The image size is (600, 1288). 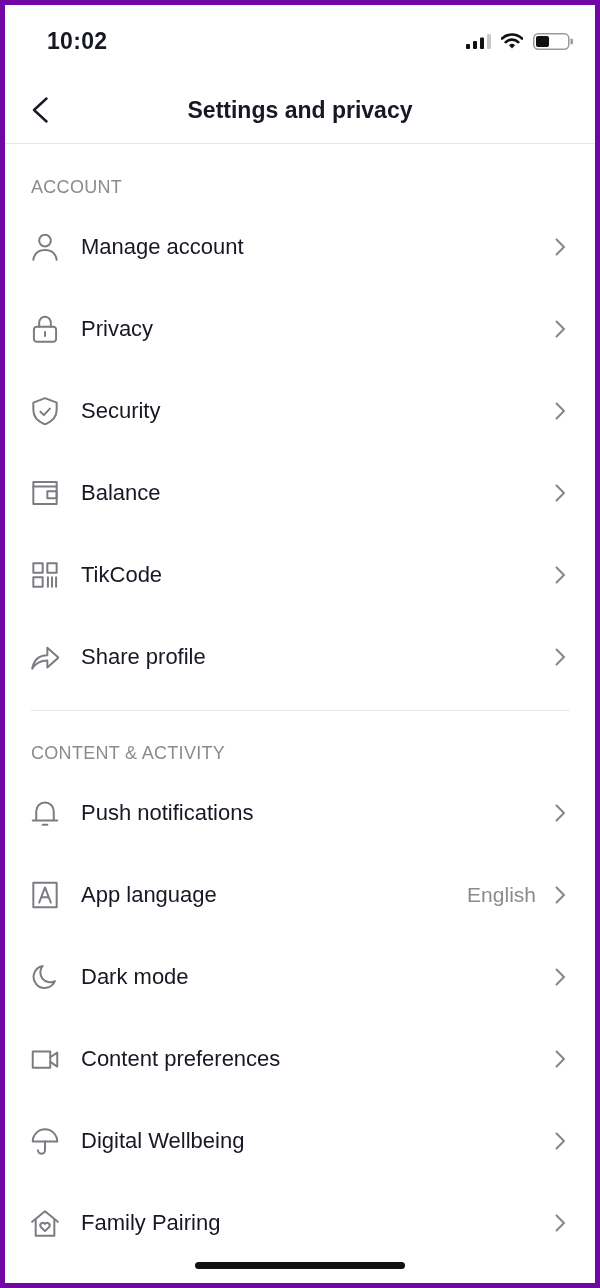 I want to click on house-heart-icon, so click(x=45, y=1223).